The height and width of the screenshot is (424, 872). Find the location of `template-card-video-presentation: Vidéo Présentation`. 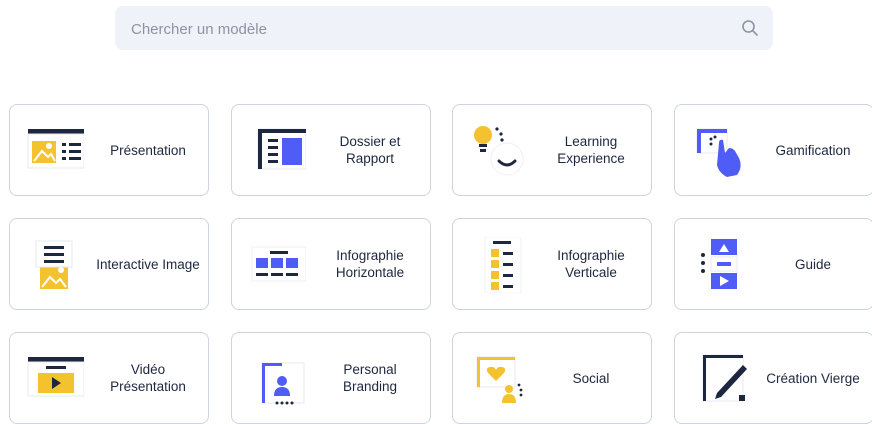

template-card-video-presentation: Vidéo Présentation is located at coordinates (109, 378).